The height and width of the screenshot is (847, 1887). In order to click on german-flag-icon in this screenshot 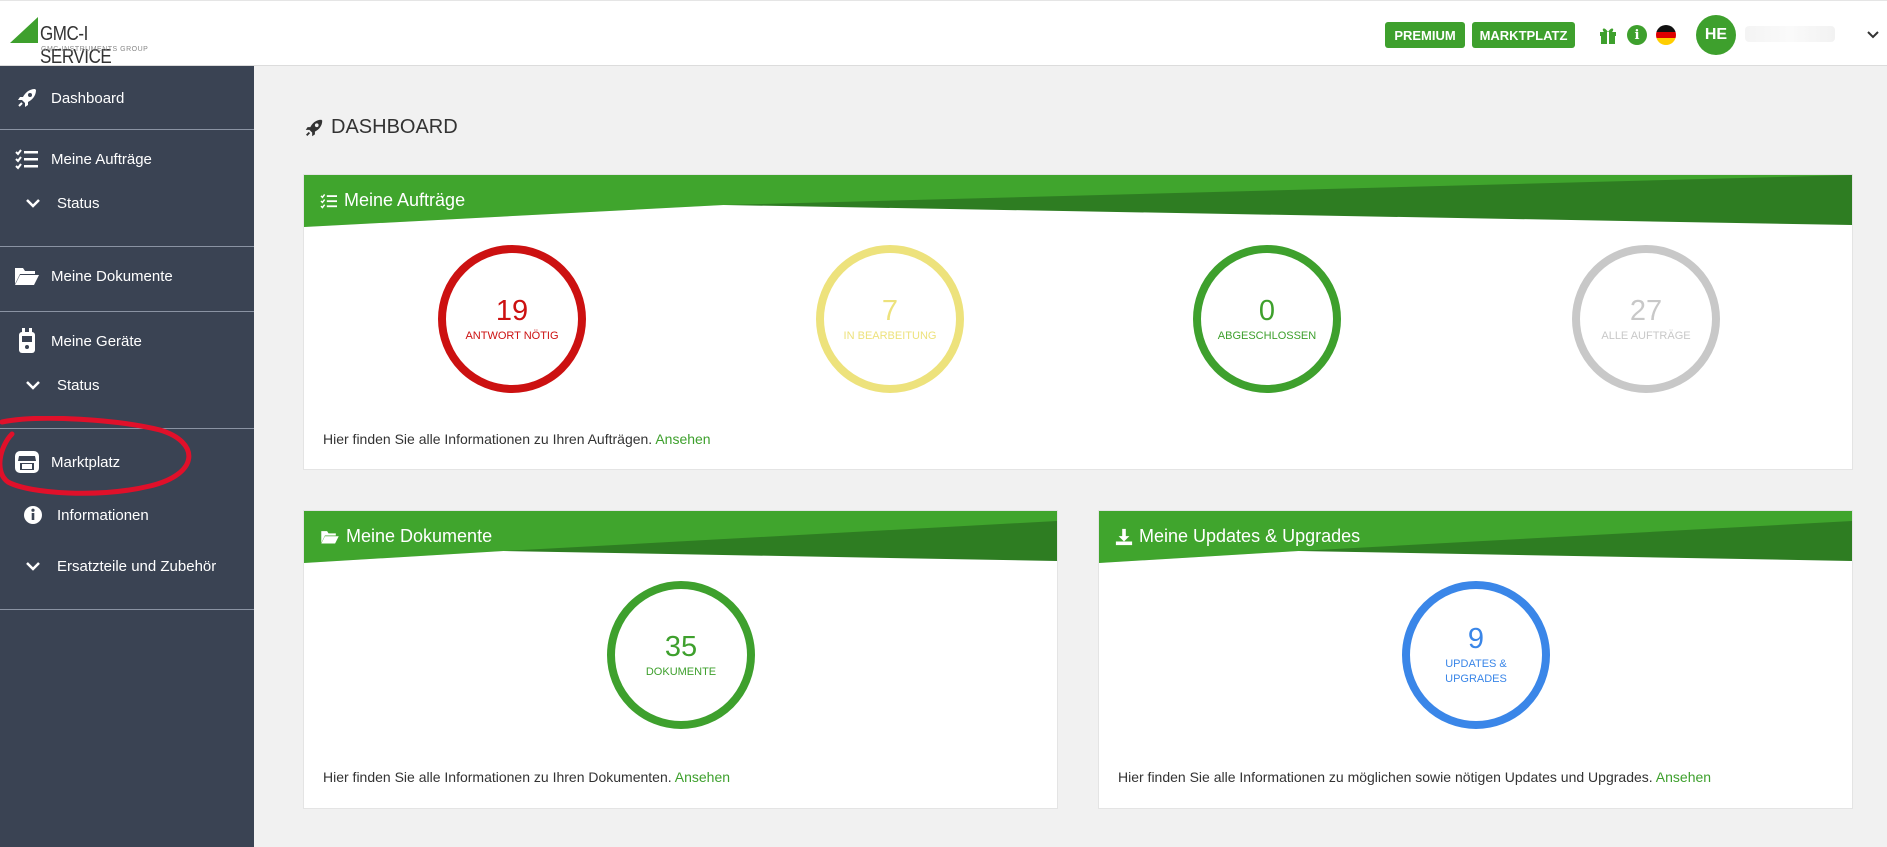, I will do `click(1666, 35)`.